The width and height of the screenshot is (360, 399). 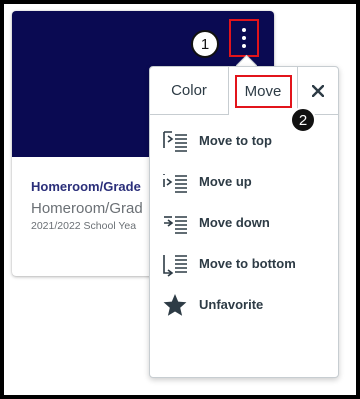 What do you see at coordinates (225, 181) in the screenshot?
I see `menu-item-label: Move up` at bounding box center [225, 181].